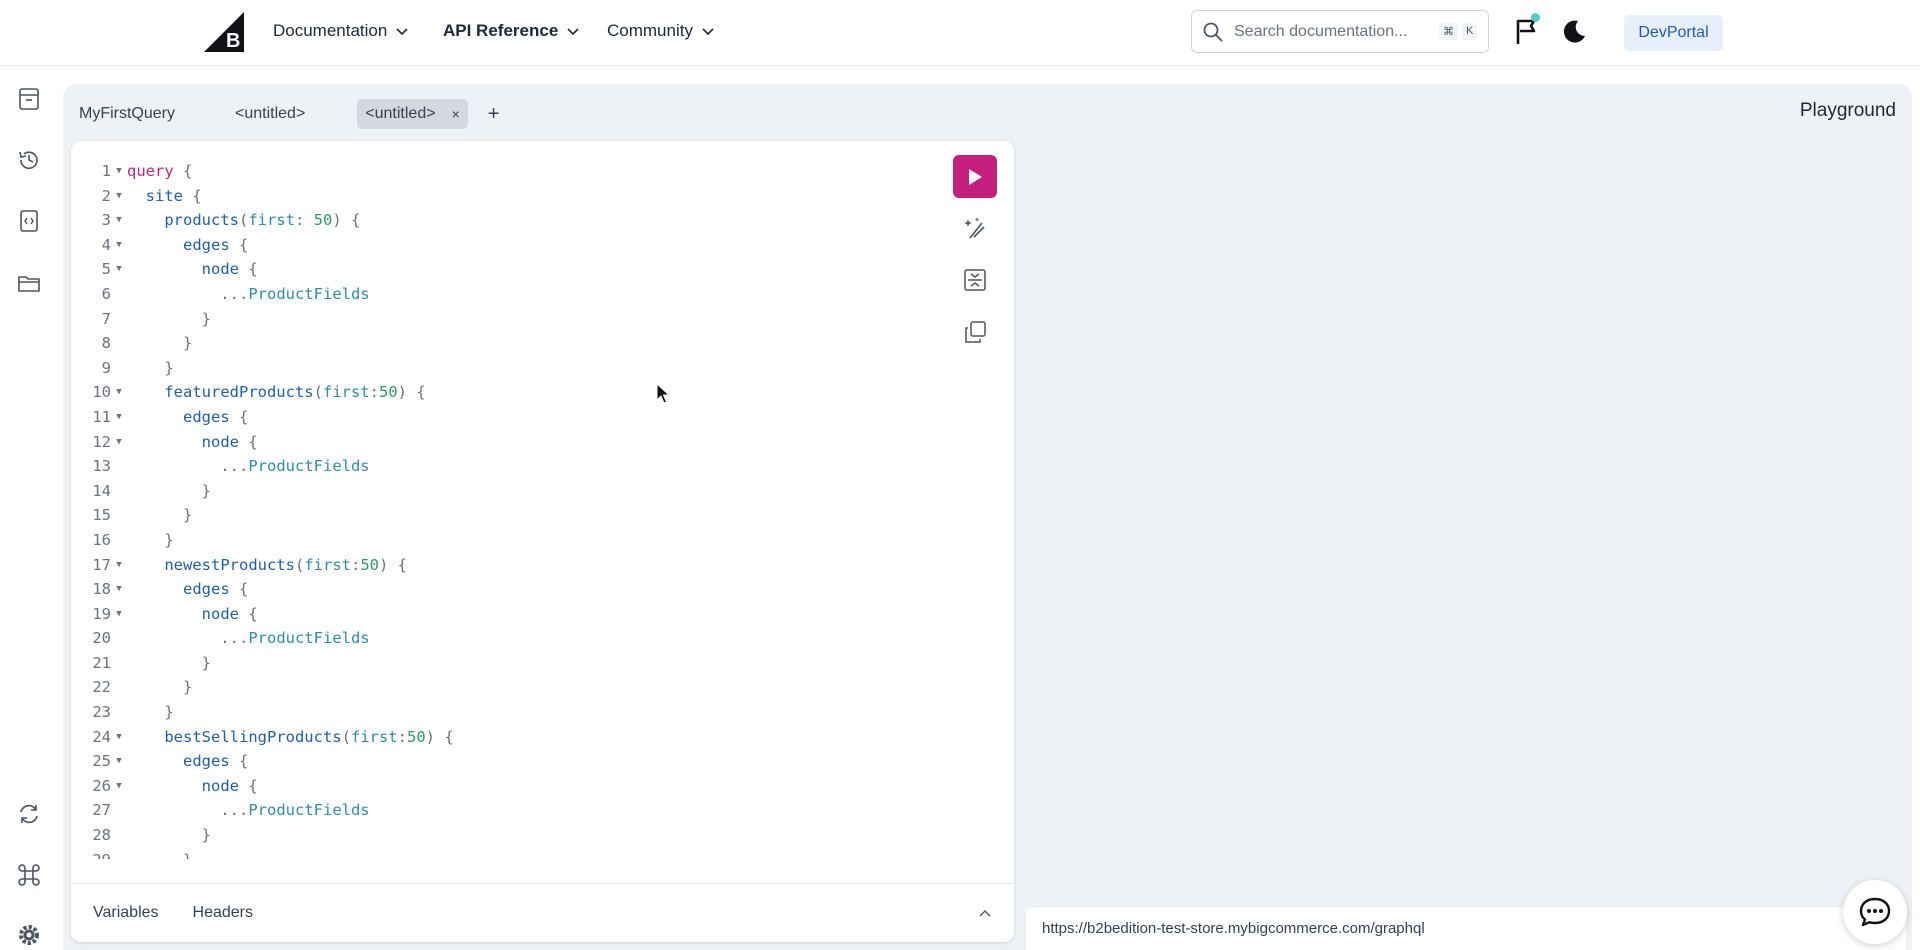 The image size is (1920, 950). What do you see at coordinates (501, 392) in the screenshot?
I see `code-line: 10 ▼ featuredProducts(first:50) {` at bounding box center [501, 392].